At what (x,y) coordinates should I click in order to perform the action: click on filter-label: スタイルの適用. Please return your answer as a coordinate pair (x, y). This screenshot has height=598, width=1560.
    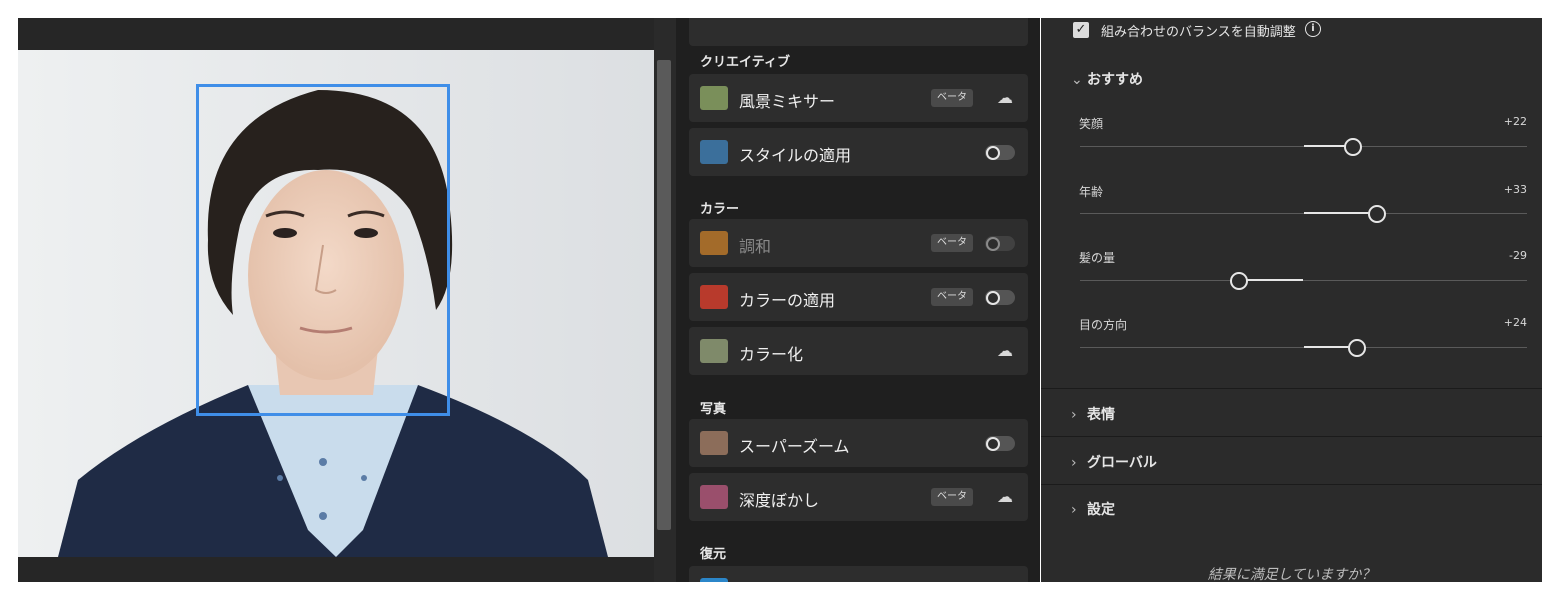
    Looking at the image, I should click on (795, 155).